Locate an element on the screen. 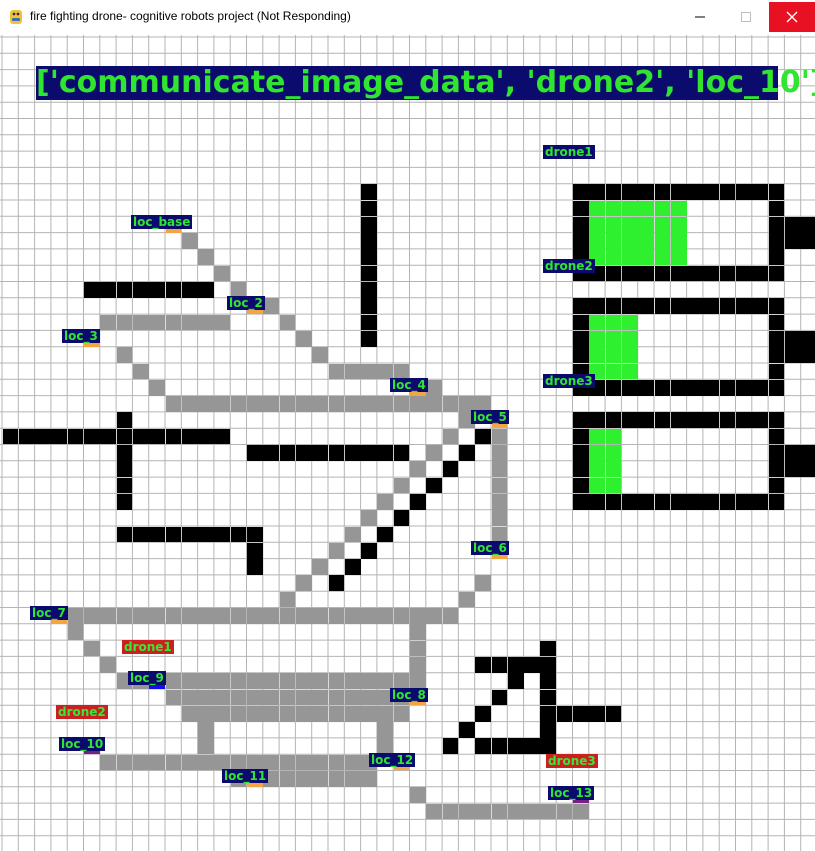 The width and height of the screenshot is (815, 851). location-label: loc_10 is located at coordinates (82, 744).